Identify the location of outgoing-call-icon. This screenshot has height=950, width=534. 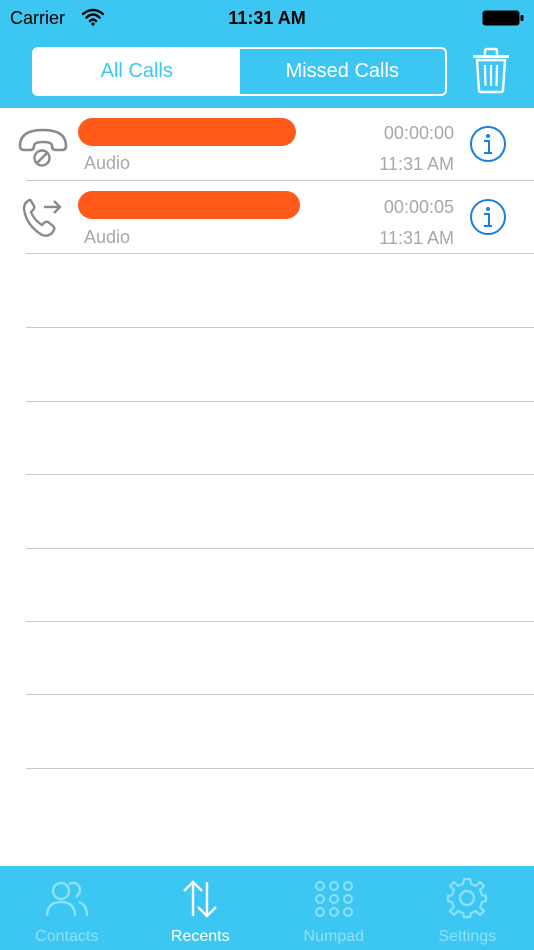
(42, 217).